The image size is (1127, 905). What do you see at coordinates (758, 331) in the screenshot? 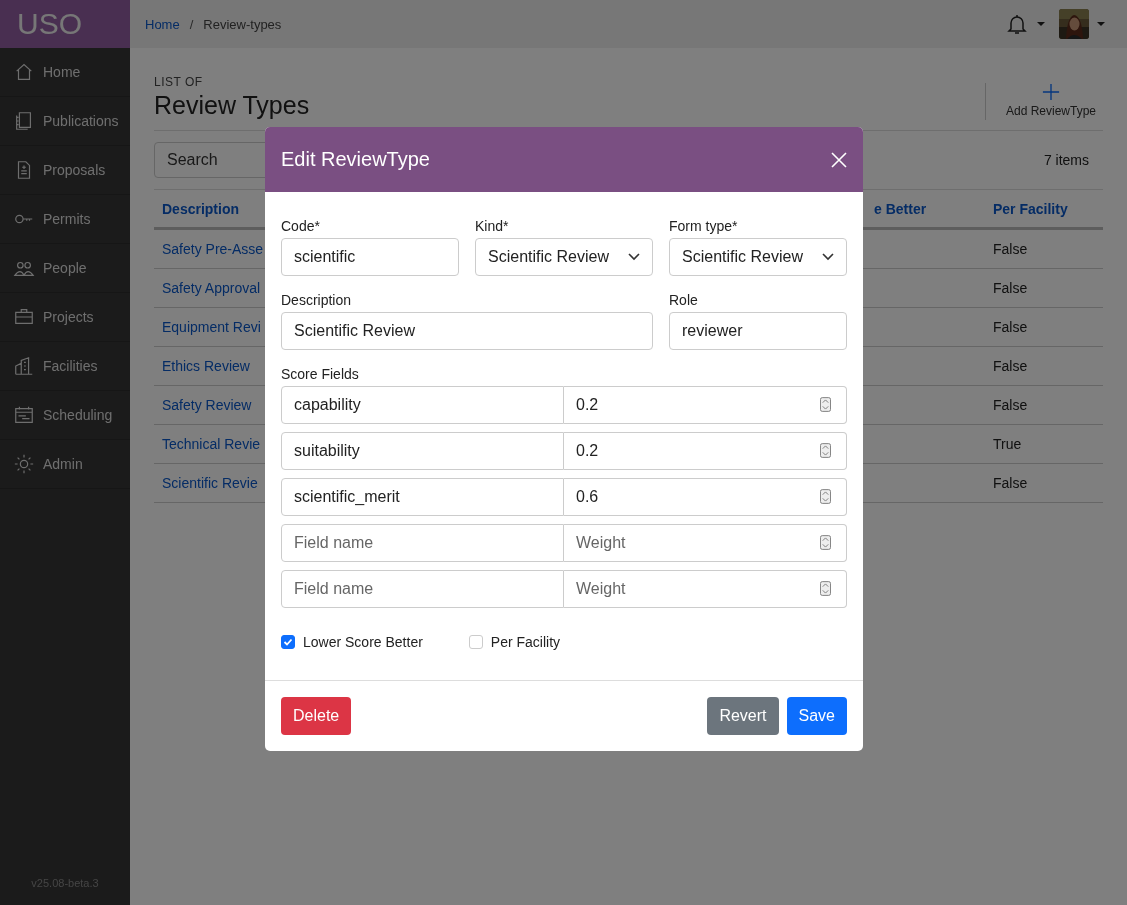
I see `input-field: reviewer` at bounding box center [758, 331].